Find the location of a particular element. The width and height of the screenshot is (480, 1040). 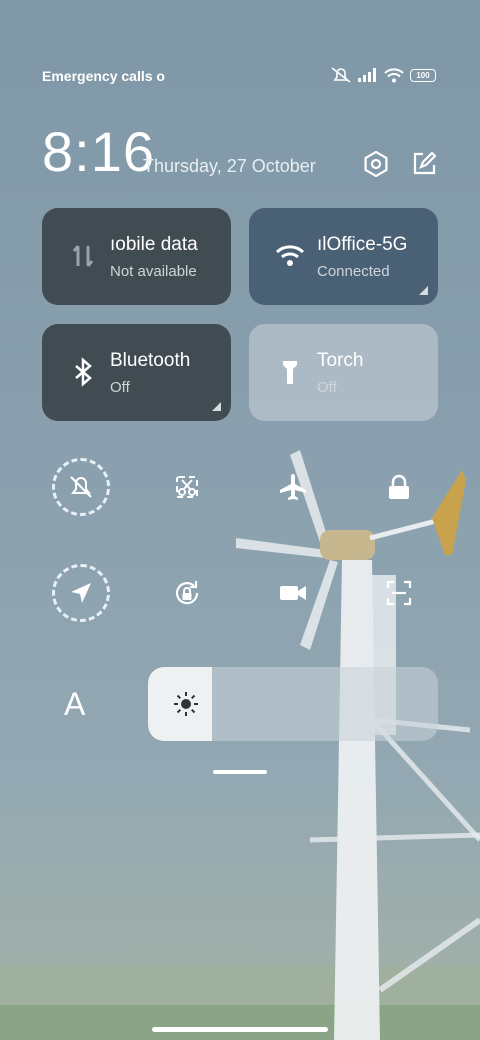

bluetooth-icon is located at coordinates (83, 372).